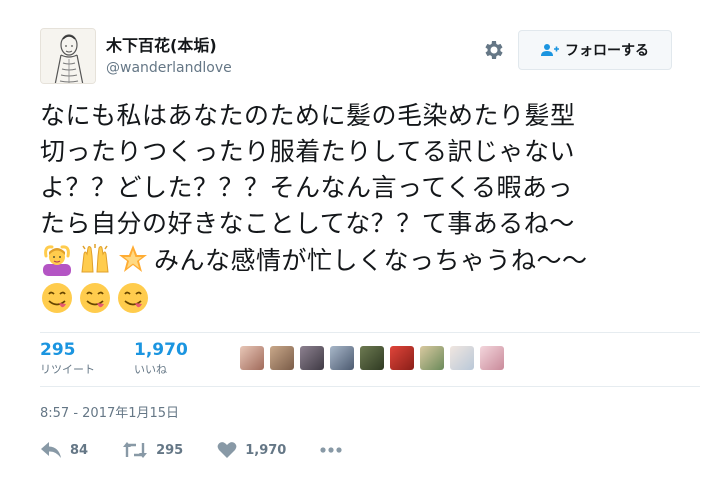 This screenshot has height=492, width=714. Describe the element at coordinates (371, 260) in the screenshot. I see `tweet-line-text: みんな感情が忙しくなっちゃうね～～` at that location.